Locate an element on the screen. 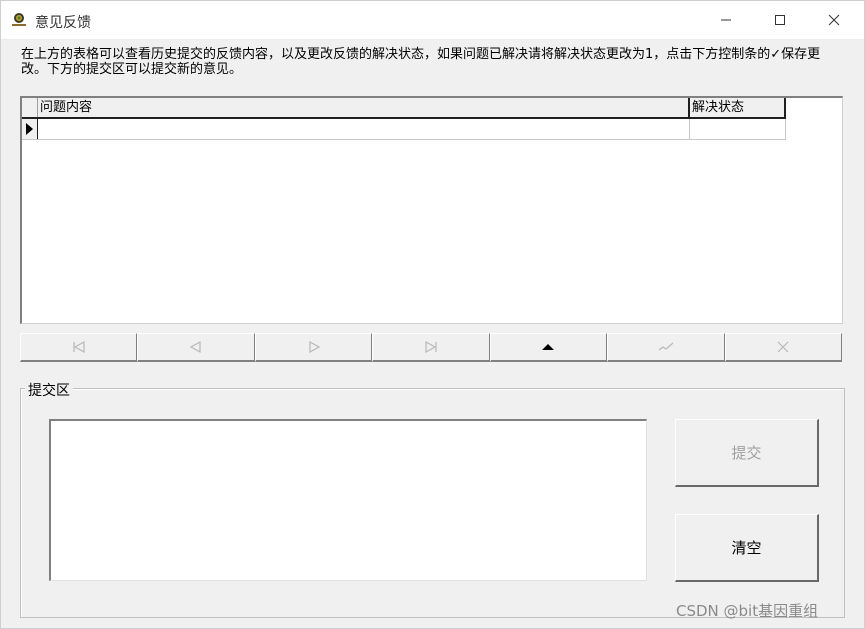 The image size is (865, 629). table-row is located at coordinates (404, 129).